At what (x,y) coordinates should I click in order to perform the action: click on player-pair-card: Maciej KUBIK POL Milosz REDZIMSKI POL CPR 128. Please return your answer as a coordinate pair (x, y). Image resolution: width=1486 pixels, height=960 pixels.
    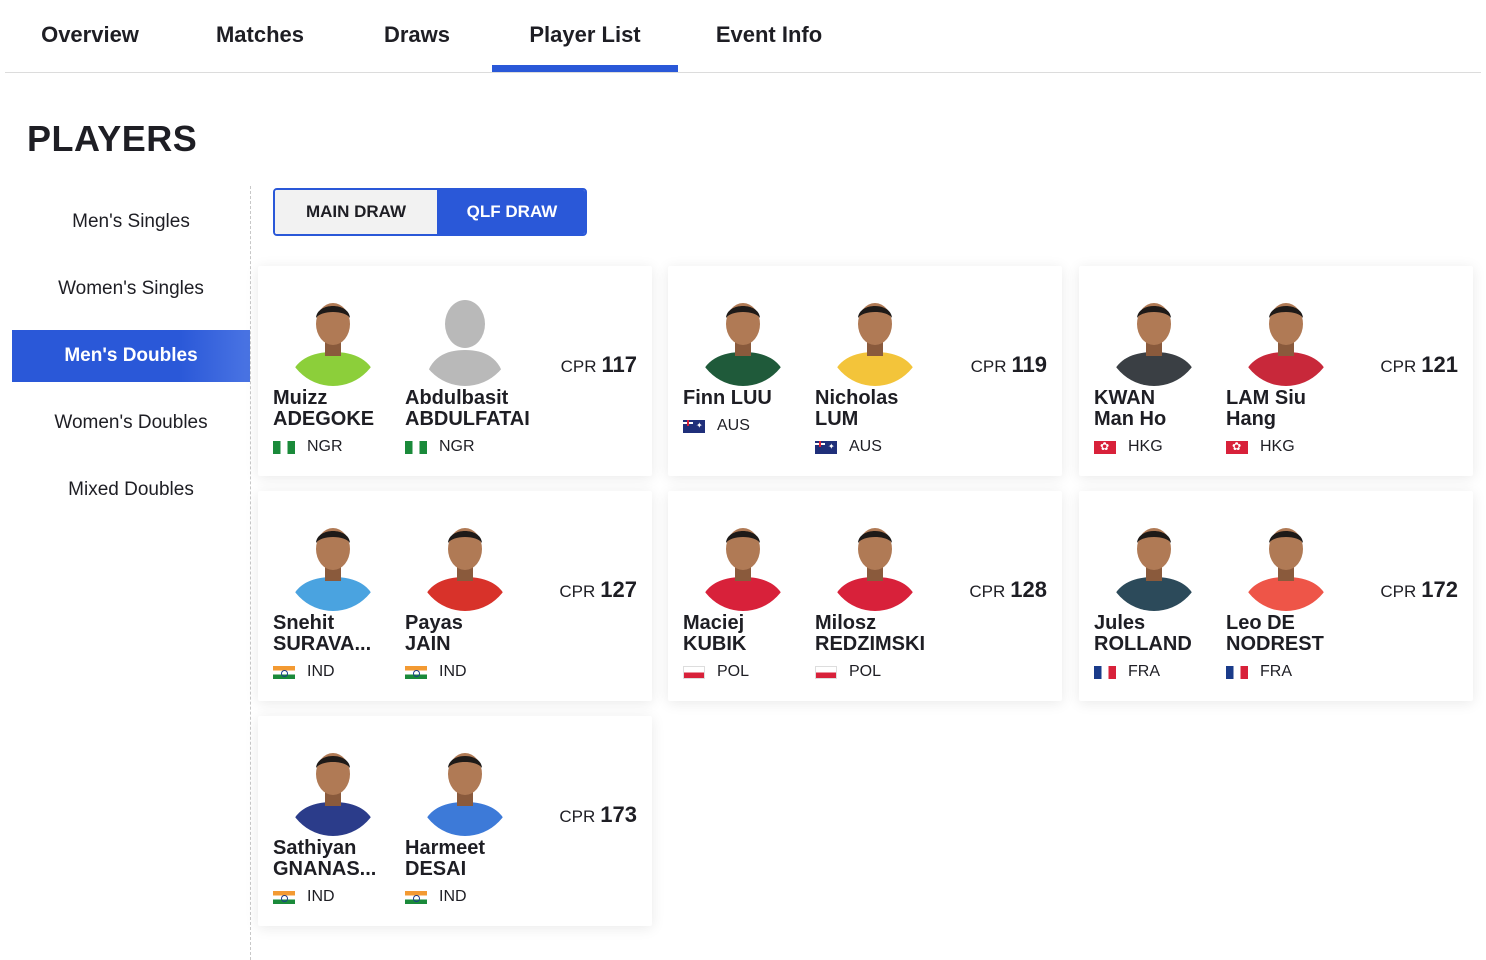
    Looking at the image, I should click on (865, 596).